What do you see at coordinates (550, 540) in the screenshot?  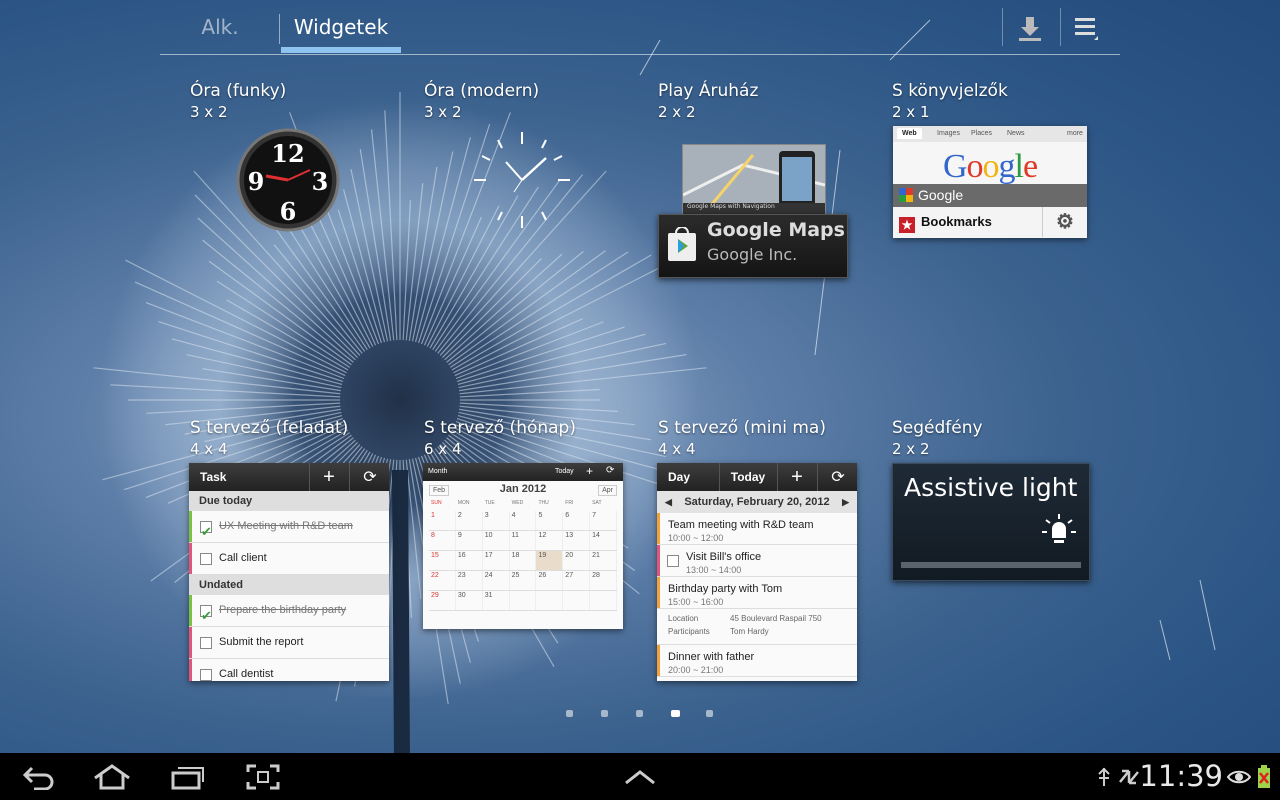 I see `calendar-day-cell: 12` at bounding box center [550, 540].